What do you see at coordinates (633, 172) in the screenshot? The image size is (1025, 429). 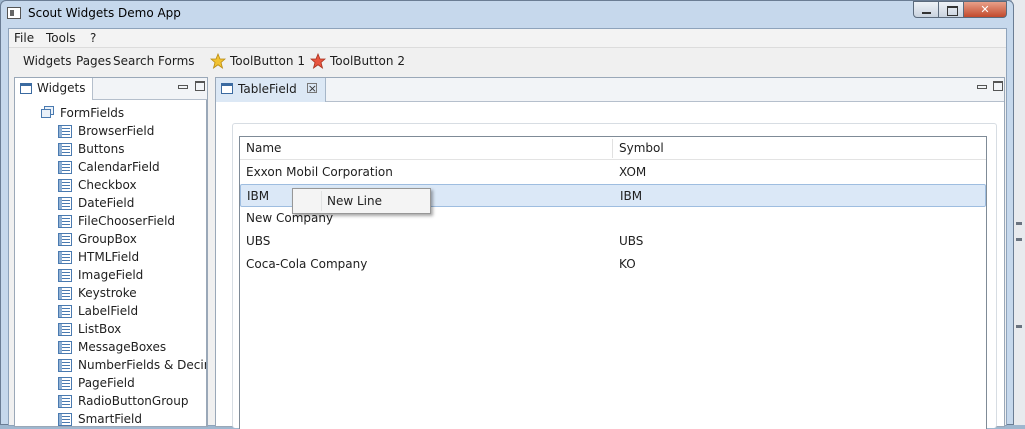 I see `cell-symbol: XOM` at bounding box center [633, 172].